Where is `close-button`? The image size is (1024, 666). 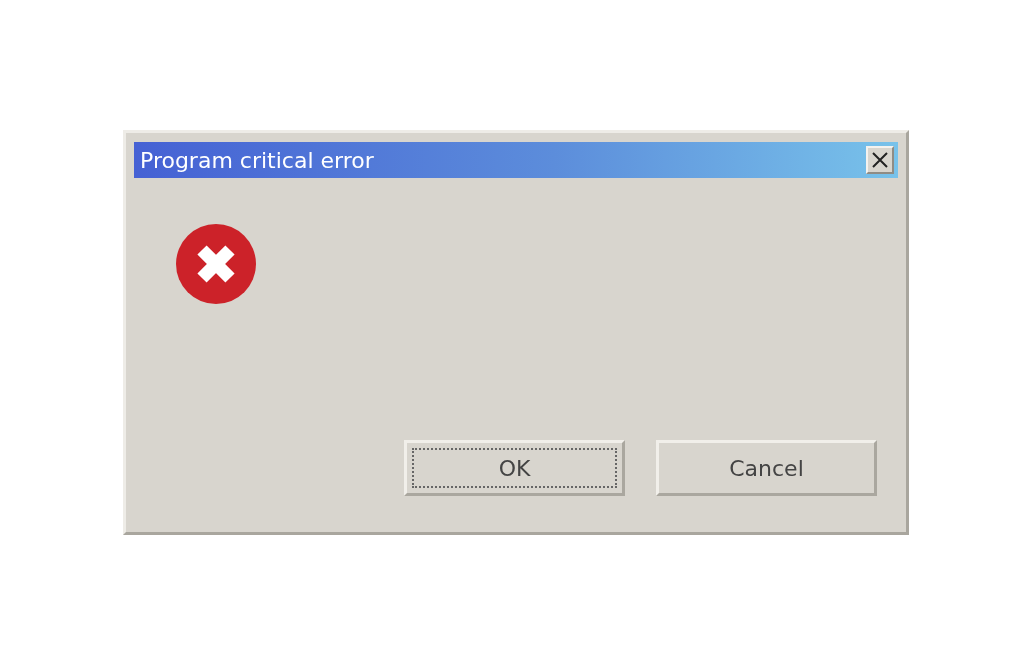
close-button is located at coordinates (880, 160).